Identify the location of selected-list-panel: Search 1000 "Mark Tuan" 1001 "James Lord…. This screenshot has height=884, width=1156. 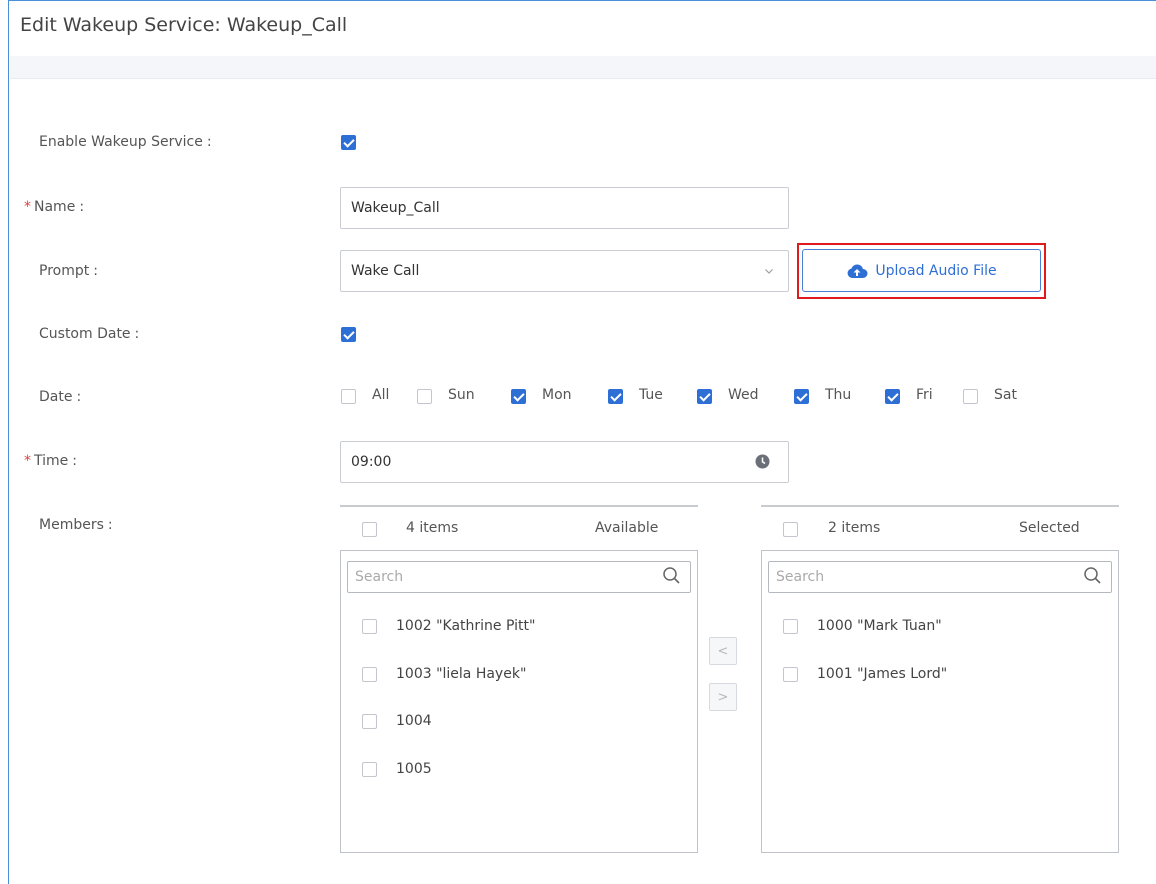
(940, 701).